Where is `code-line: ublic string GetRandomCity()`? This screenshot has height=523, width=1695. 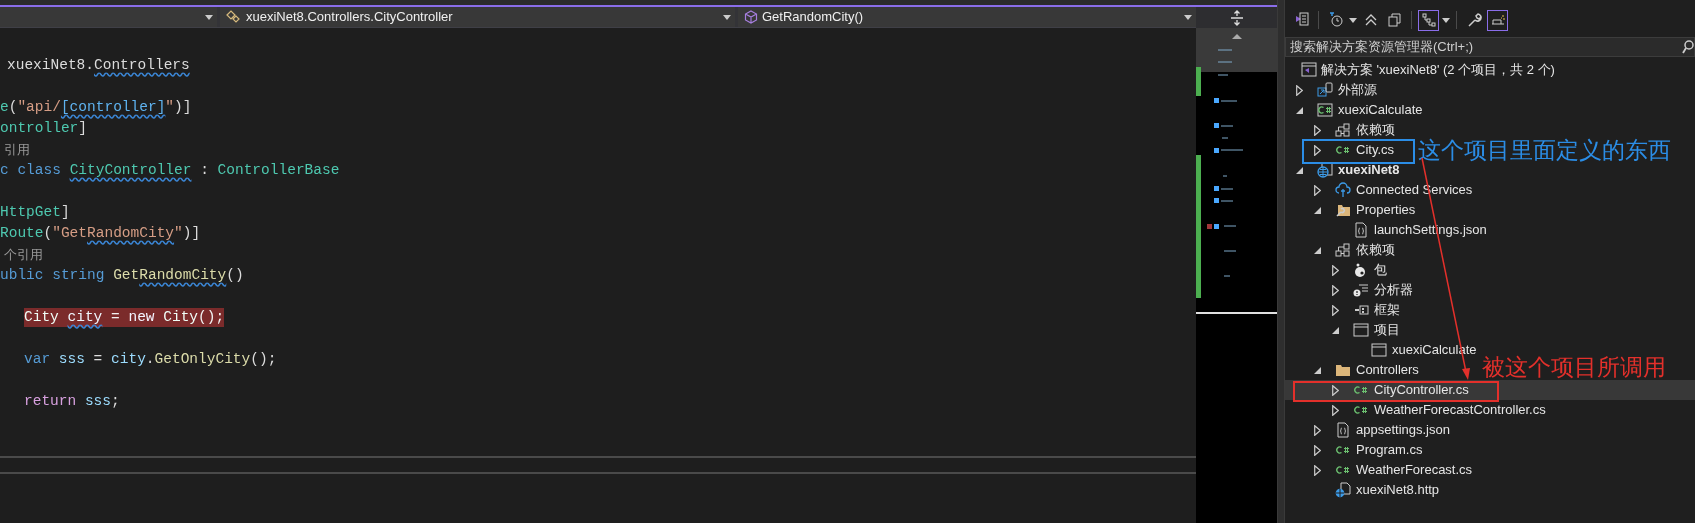 code-line: ublic string GetRandomCity() is located at coordinates (122, 275).